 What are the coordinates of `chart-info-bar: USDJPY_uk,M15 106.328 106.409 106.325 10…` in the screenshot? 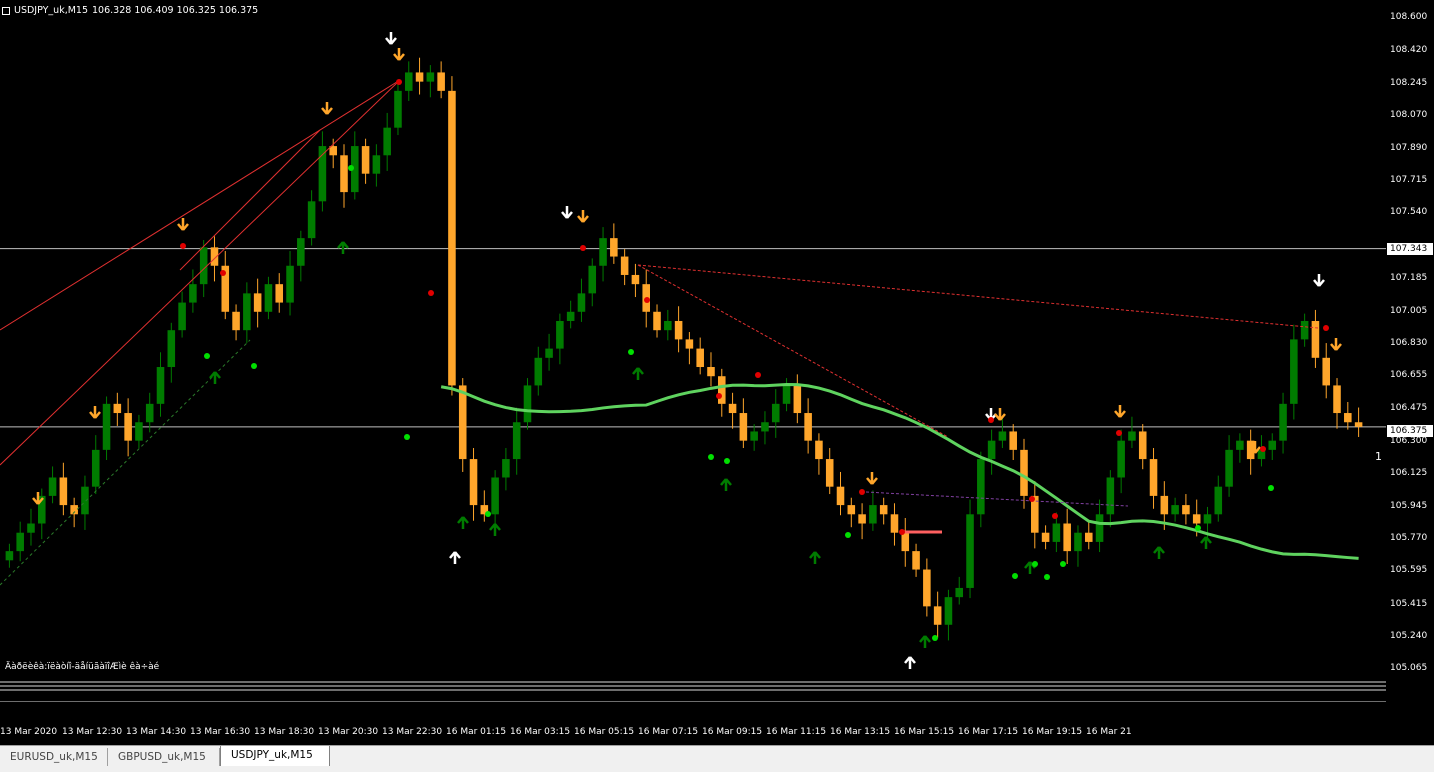 It's located at (130, 10).